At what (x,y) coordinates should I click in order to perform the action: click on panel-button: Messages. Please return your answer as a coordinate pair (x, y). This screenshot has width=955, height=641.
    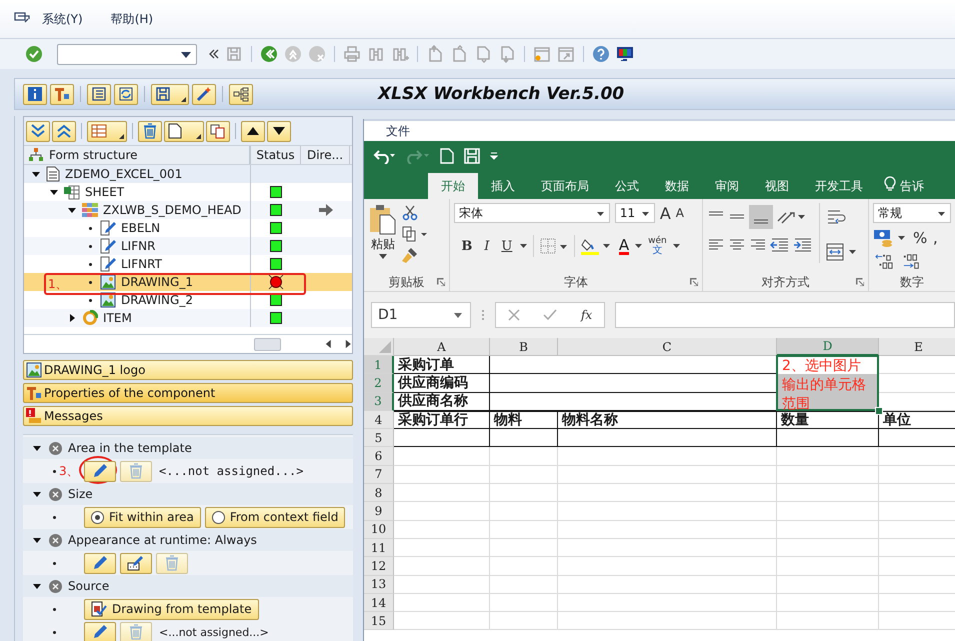
    Looking at the image, I should click on (188, 416).